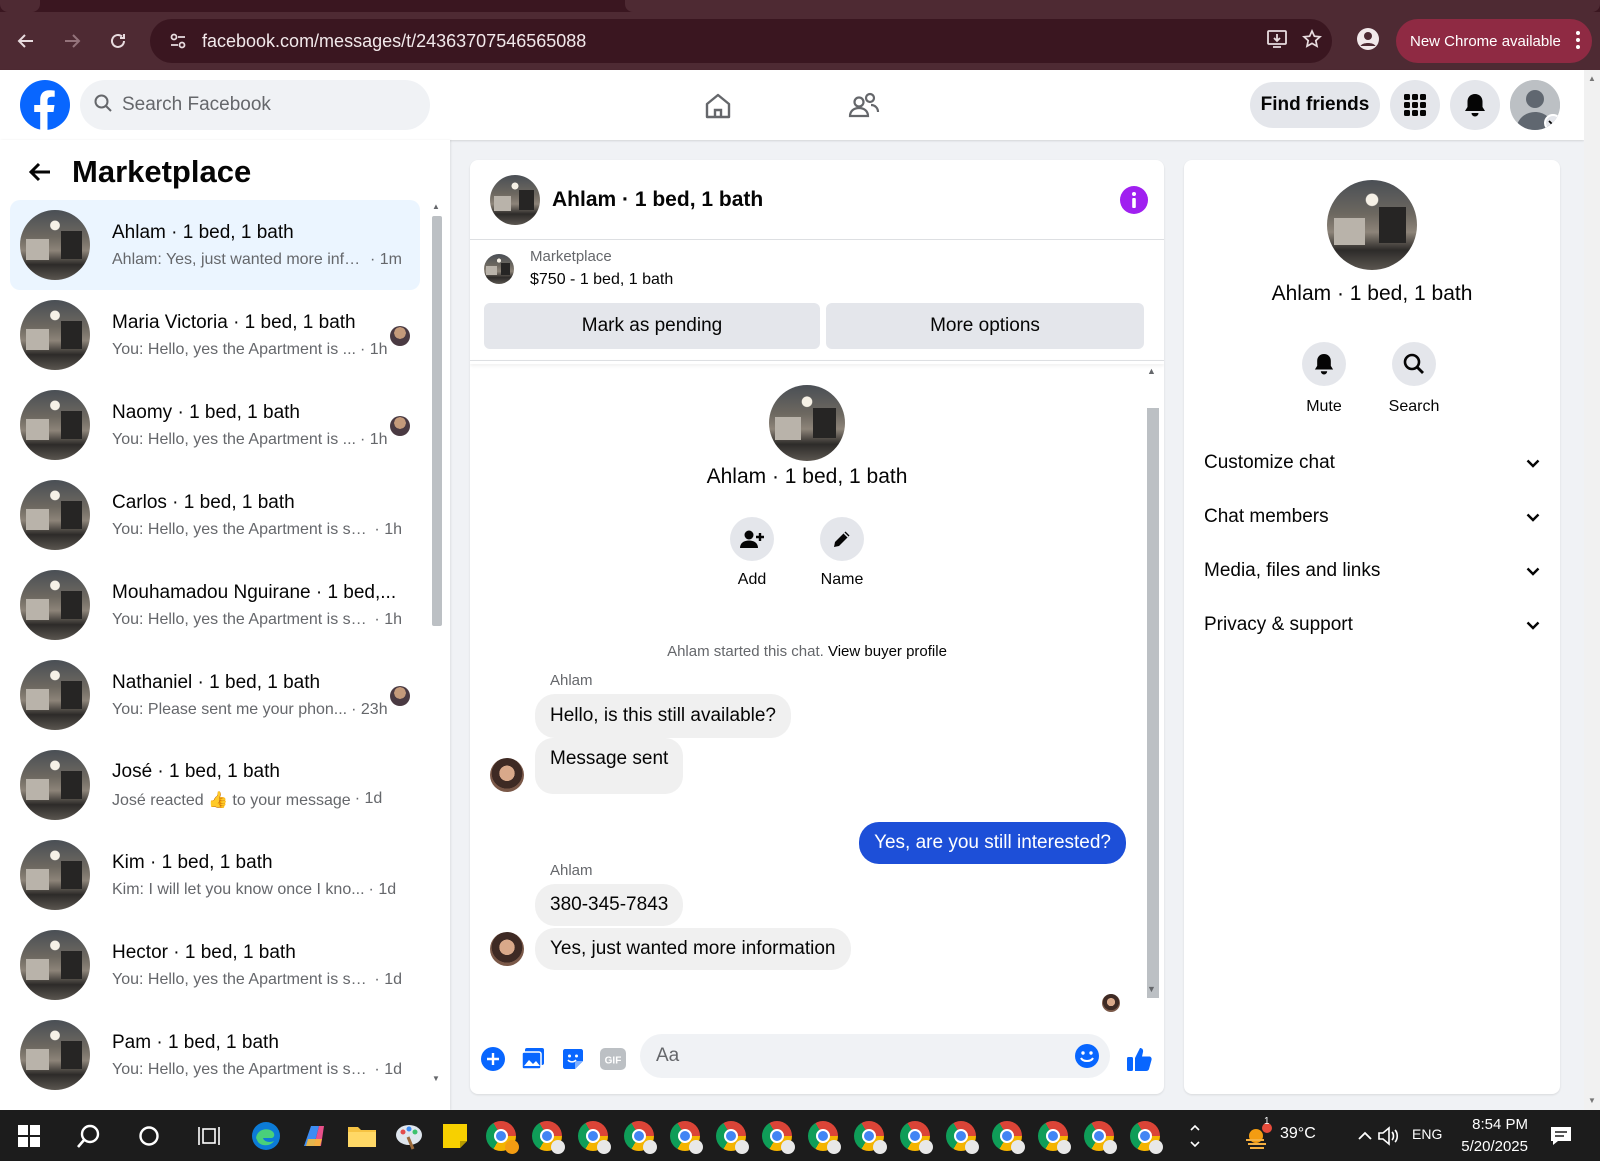 Image resolution: width=1600 pixels, height=1161 pixels. What do you see at coordinates (578, 268) in the screenshot?
I see `marketplace-listing: Marketplace $750 - 1 bed, 1 bath` at bounding box center [578, 268].